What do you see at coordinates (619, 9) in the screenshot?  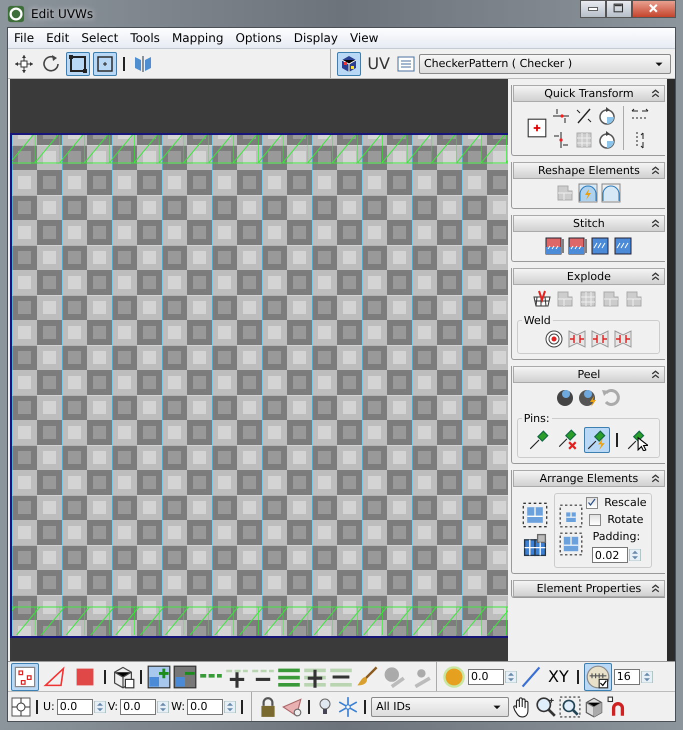 I see `maximize-button` at bounding box center [619, 9].